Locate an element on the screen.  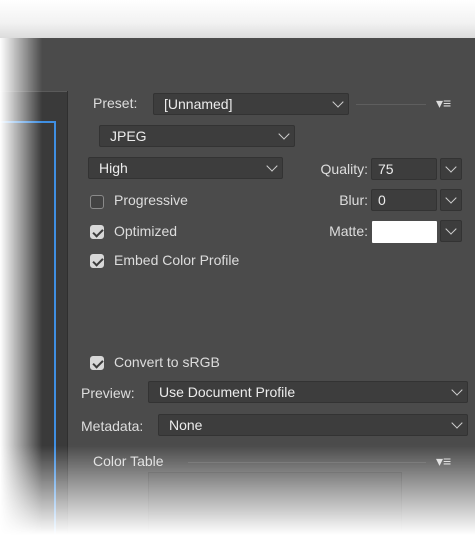
preview-divider is located at coordinates (33, 91).